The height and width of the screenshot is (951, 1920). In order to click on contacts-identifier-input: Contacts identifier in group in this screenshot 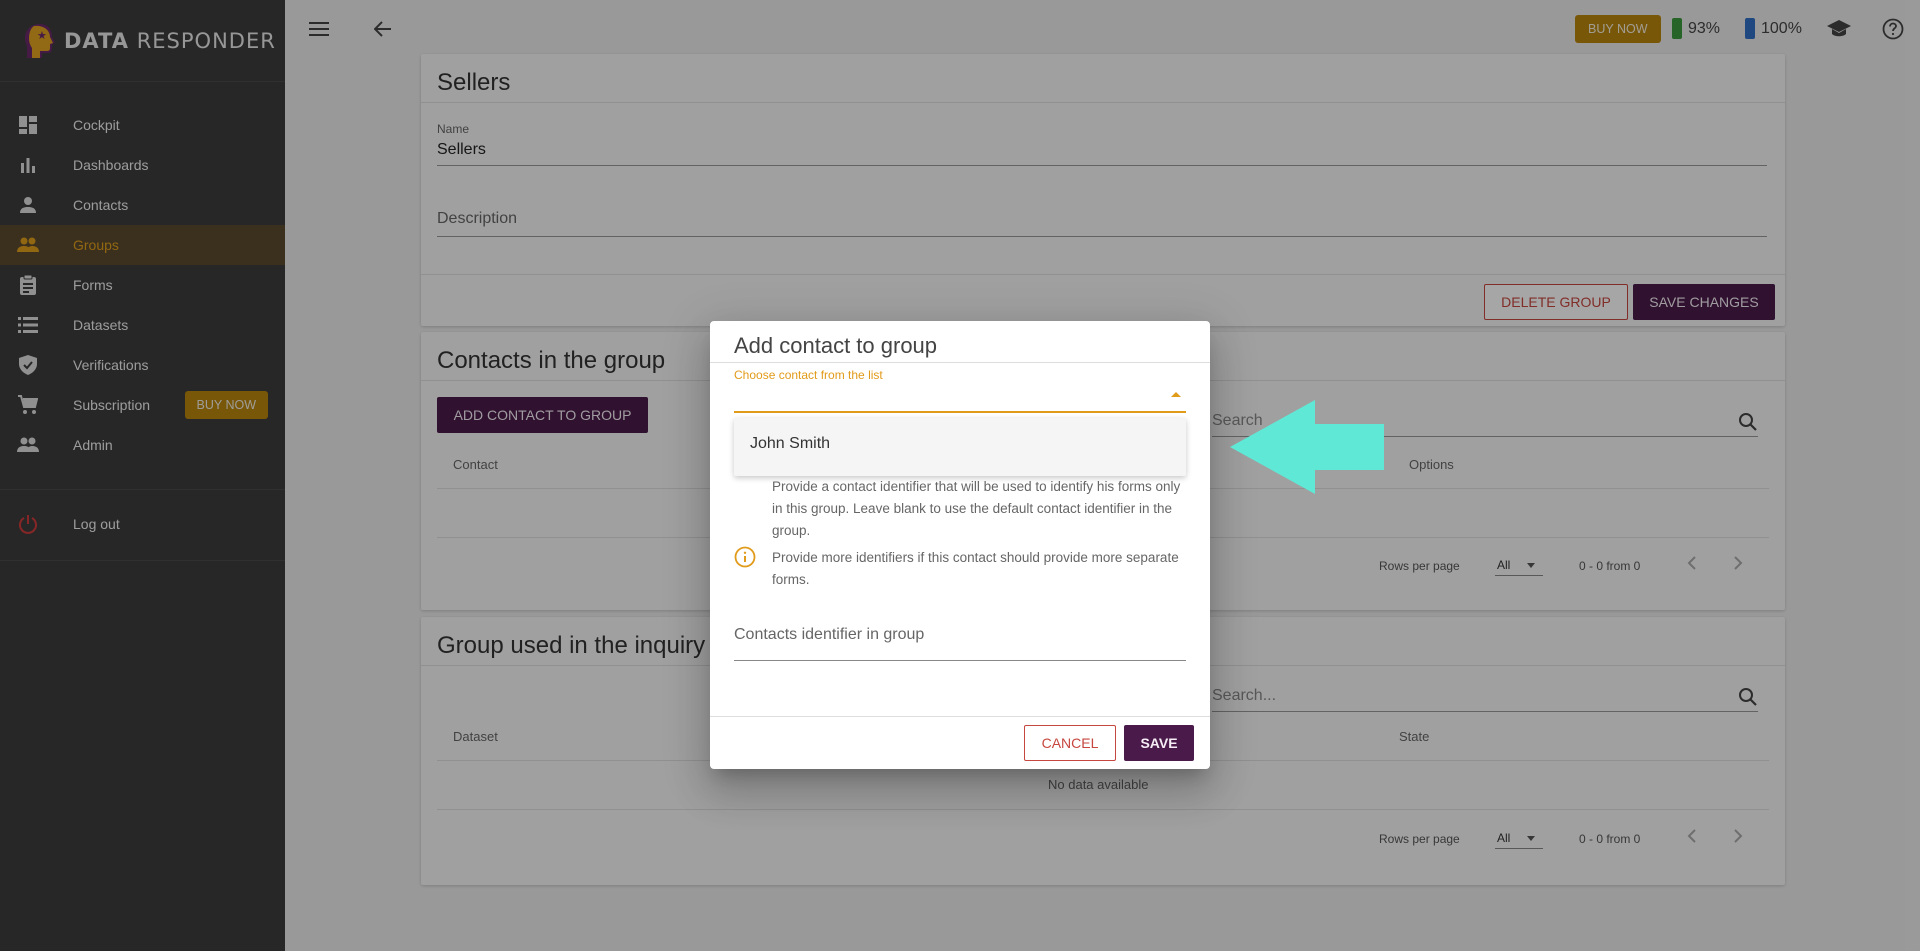, I will do `click(829, 635)`.